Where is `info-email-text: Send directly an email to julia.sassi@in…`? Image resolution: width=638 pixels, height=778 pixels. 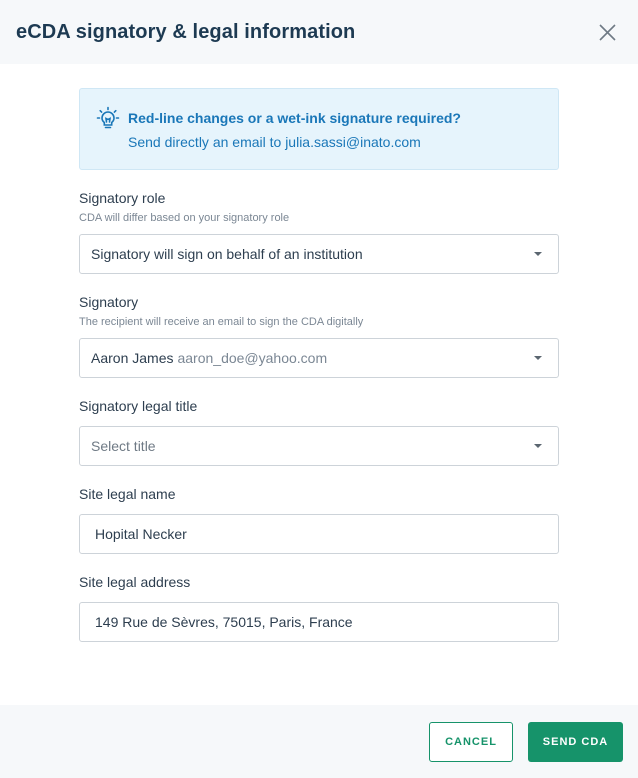
info-email-text: Send directly an email to julia.sassi@in… is located at coordinates (274, 142).